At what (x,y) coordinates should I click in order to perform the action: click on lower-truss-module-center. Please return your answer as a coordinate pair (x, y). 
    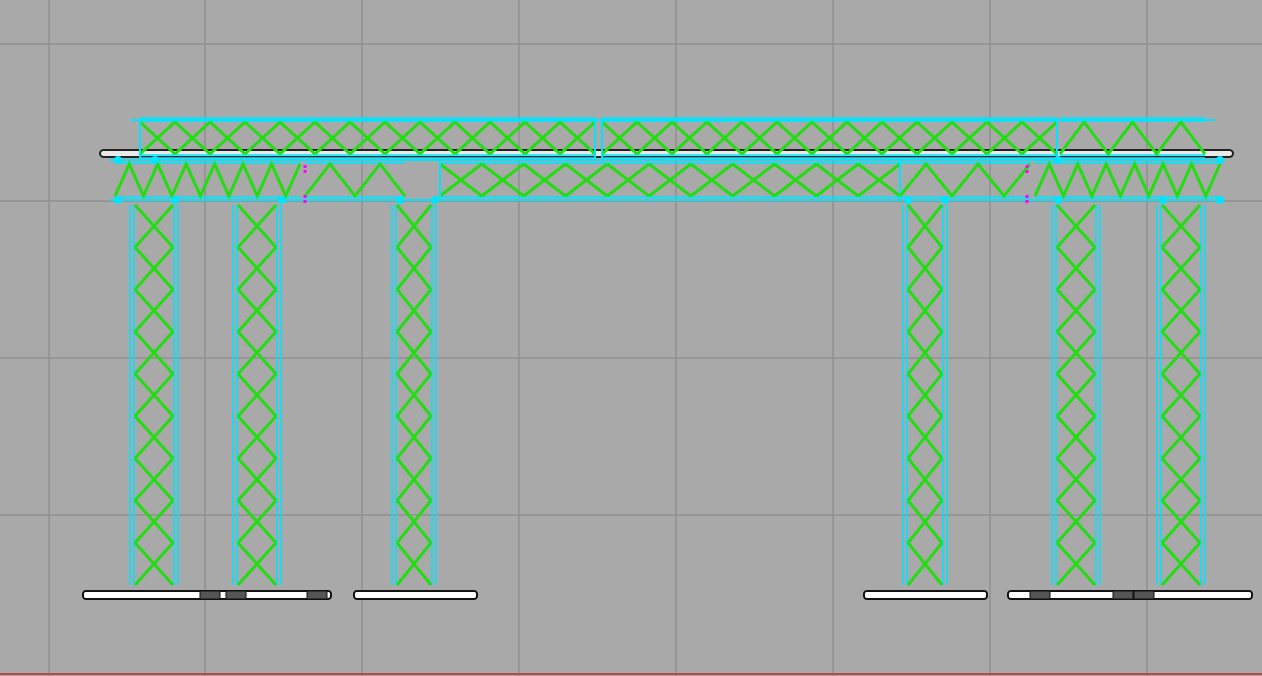
    Looking at the image, I should click on (670, 180).